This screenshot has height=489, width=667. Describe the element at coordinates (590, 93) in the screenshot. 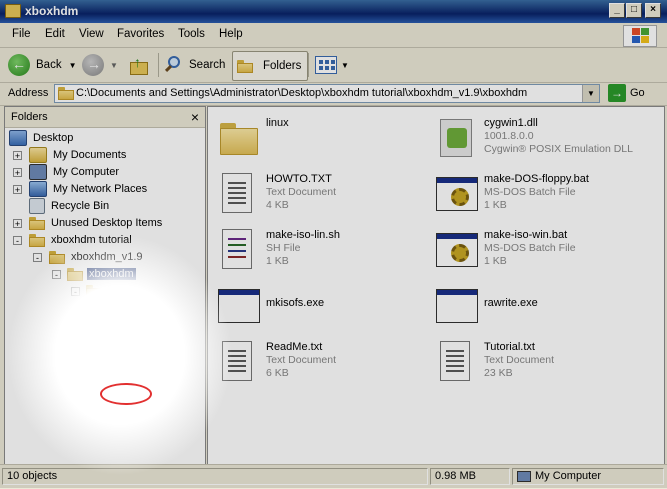

I see `address-dropdown-button: ▼` at that location.